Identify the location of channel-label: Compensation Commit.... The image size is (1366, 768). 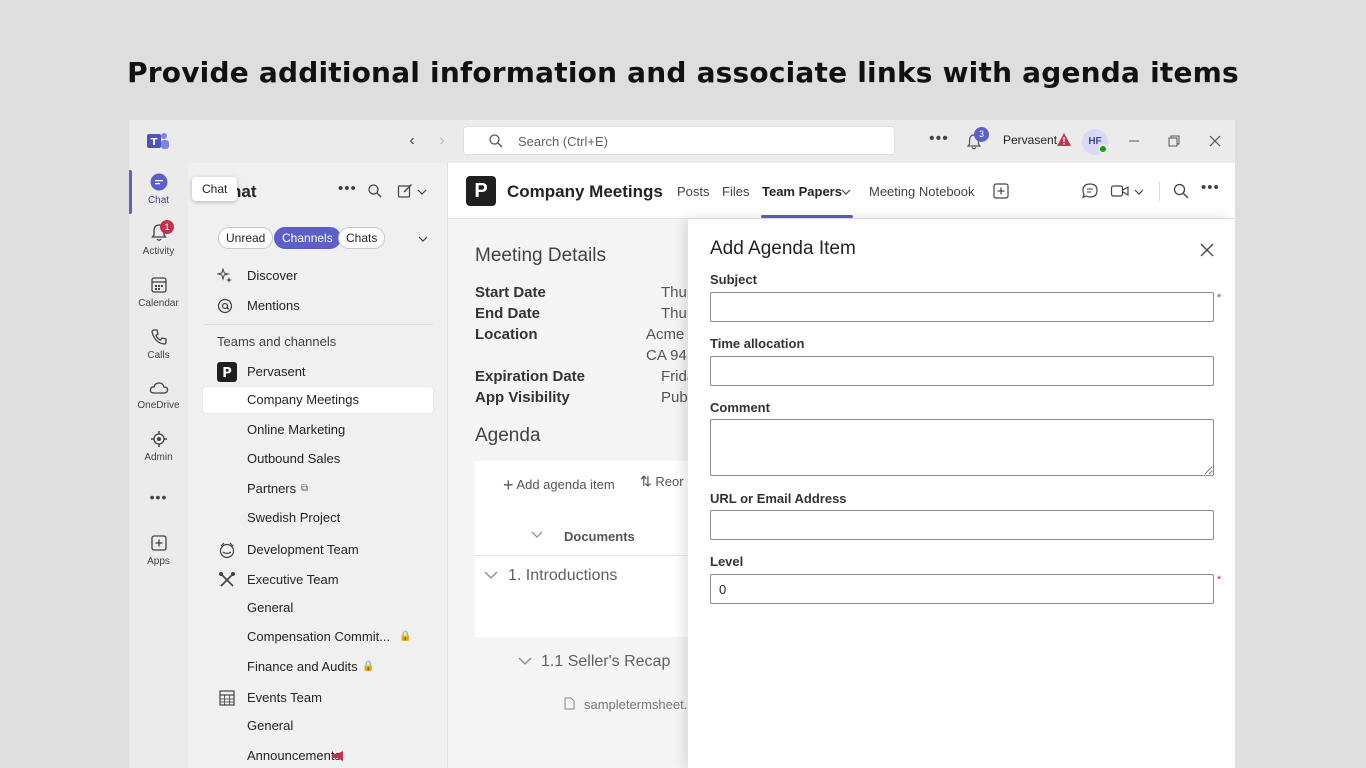
(319, 636).